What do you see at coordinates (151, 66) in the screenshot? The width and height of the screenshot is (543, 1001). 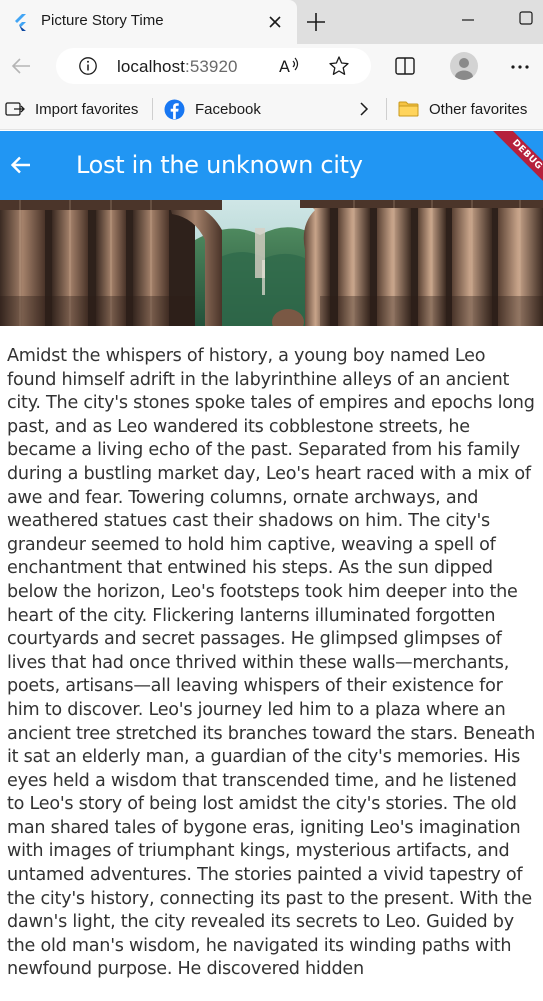 I see `url-host: localhost` at bounding box center [151, 66].